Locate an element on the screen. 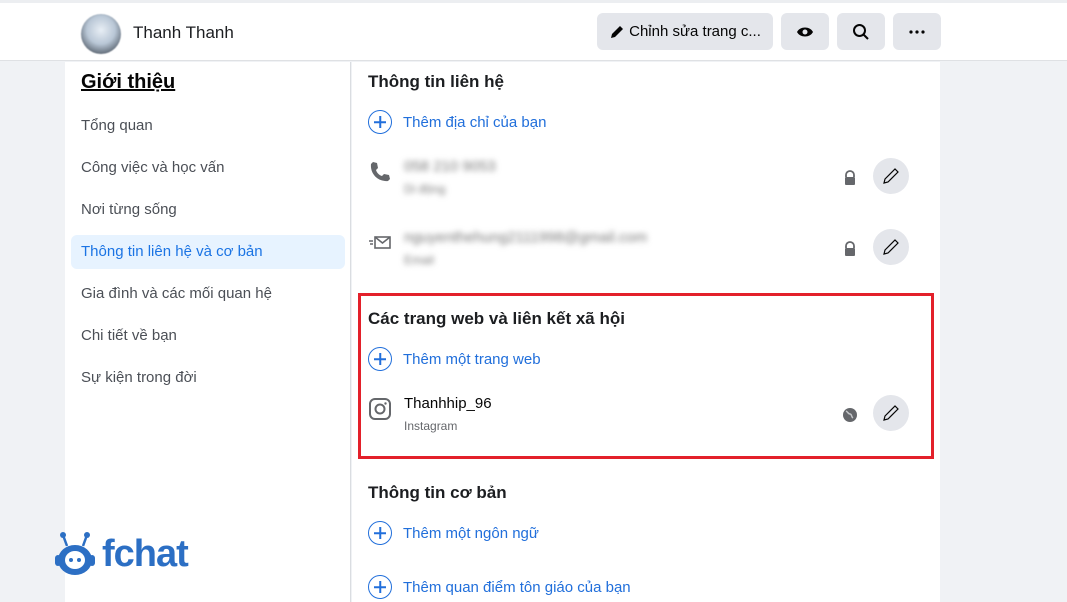 This screenshot has width=1067, height=602. sidebar-item-overview: Tổng quan is located at coordinates (208, 126).